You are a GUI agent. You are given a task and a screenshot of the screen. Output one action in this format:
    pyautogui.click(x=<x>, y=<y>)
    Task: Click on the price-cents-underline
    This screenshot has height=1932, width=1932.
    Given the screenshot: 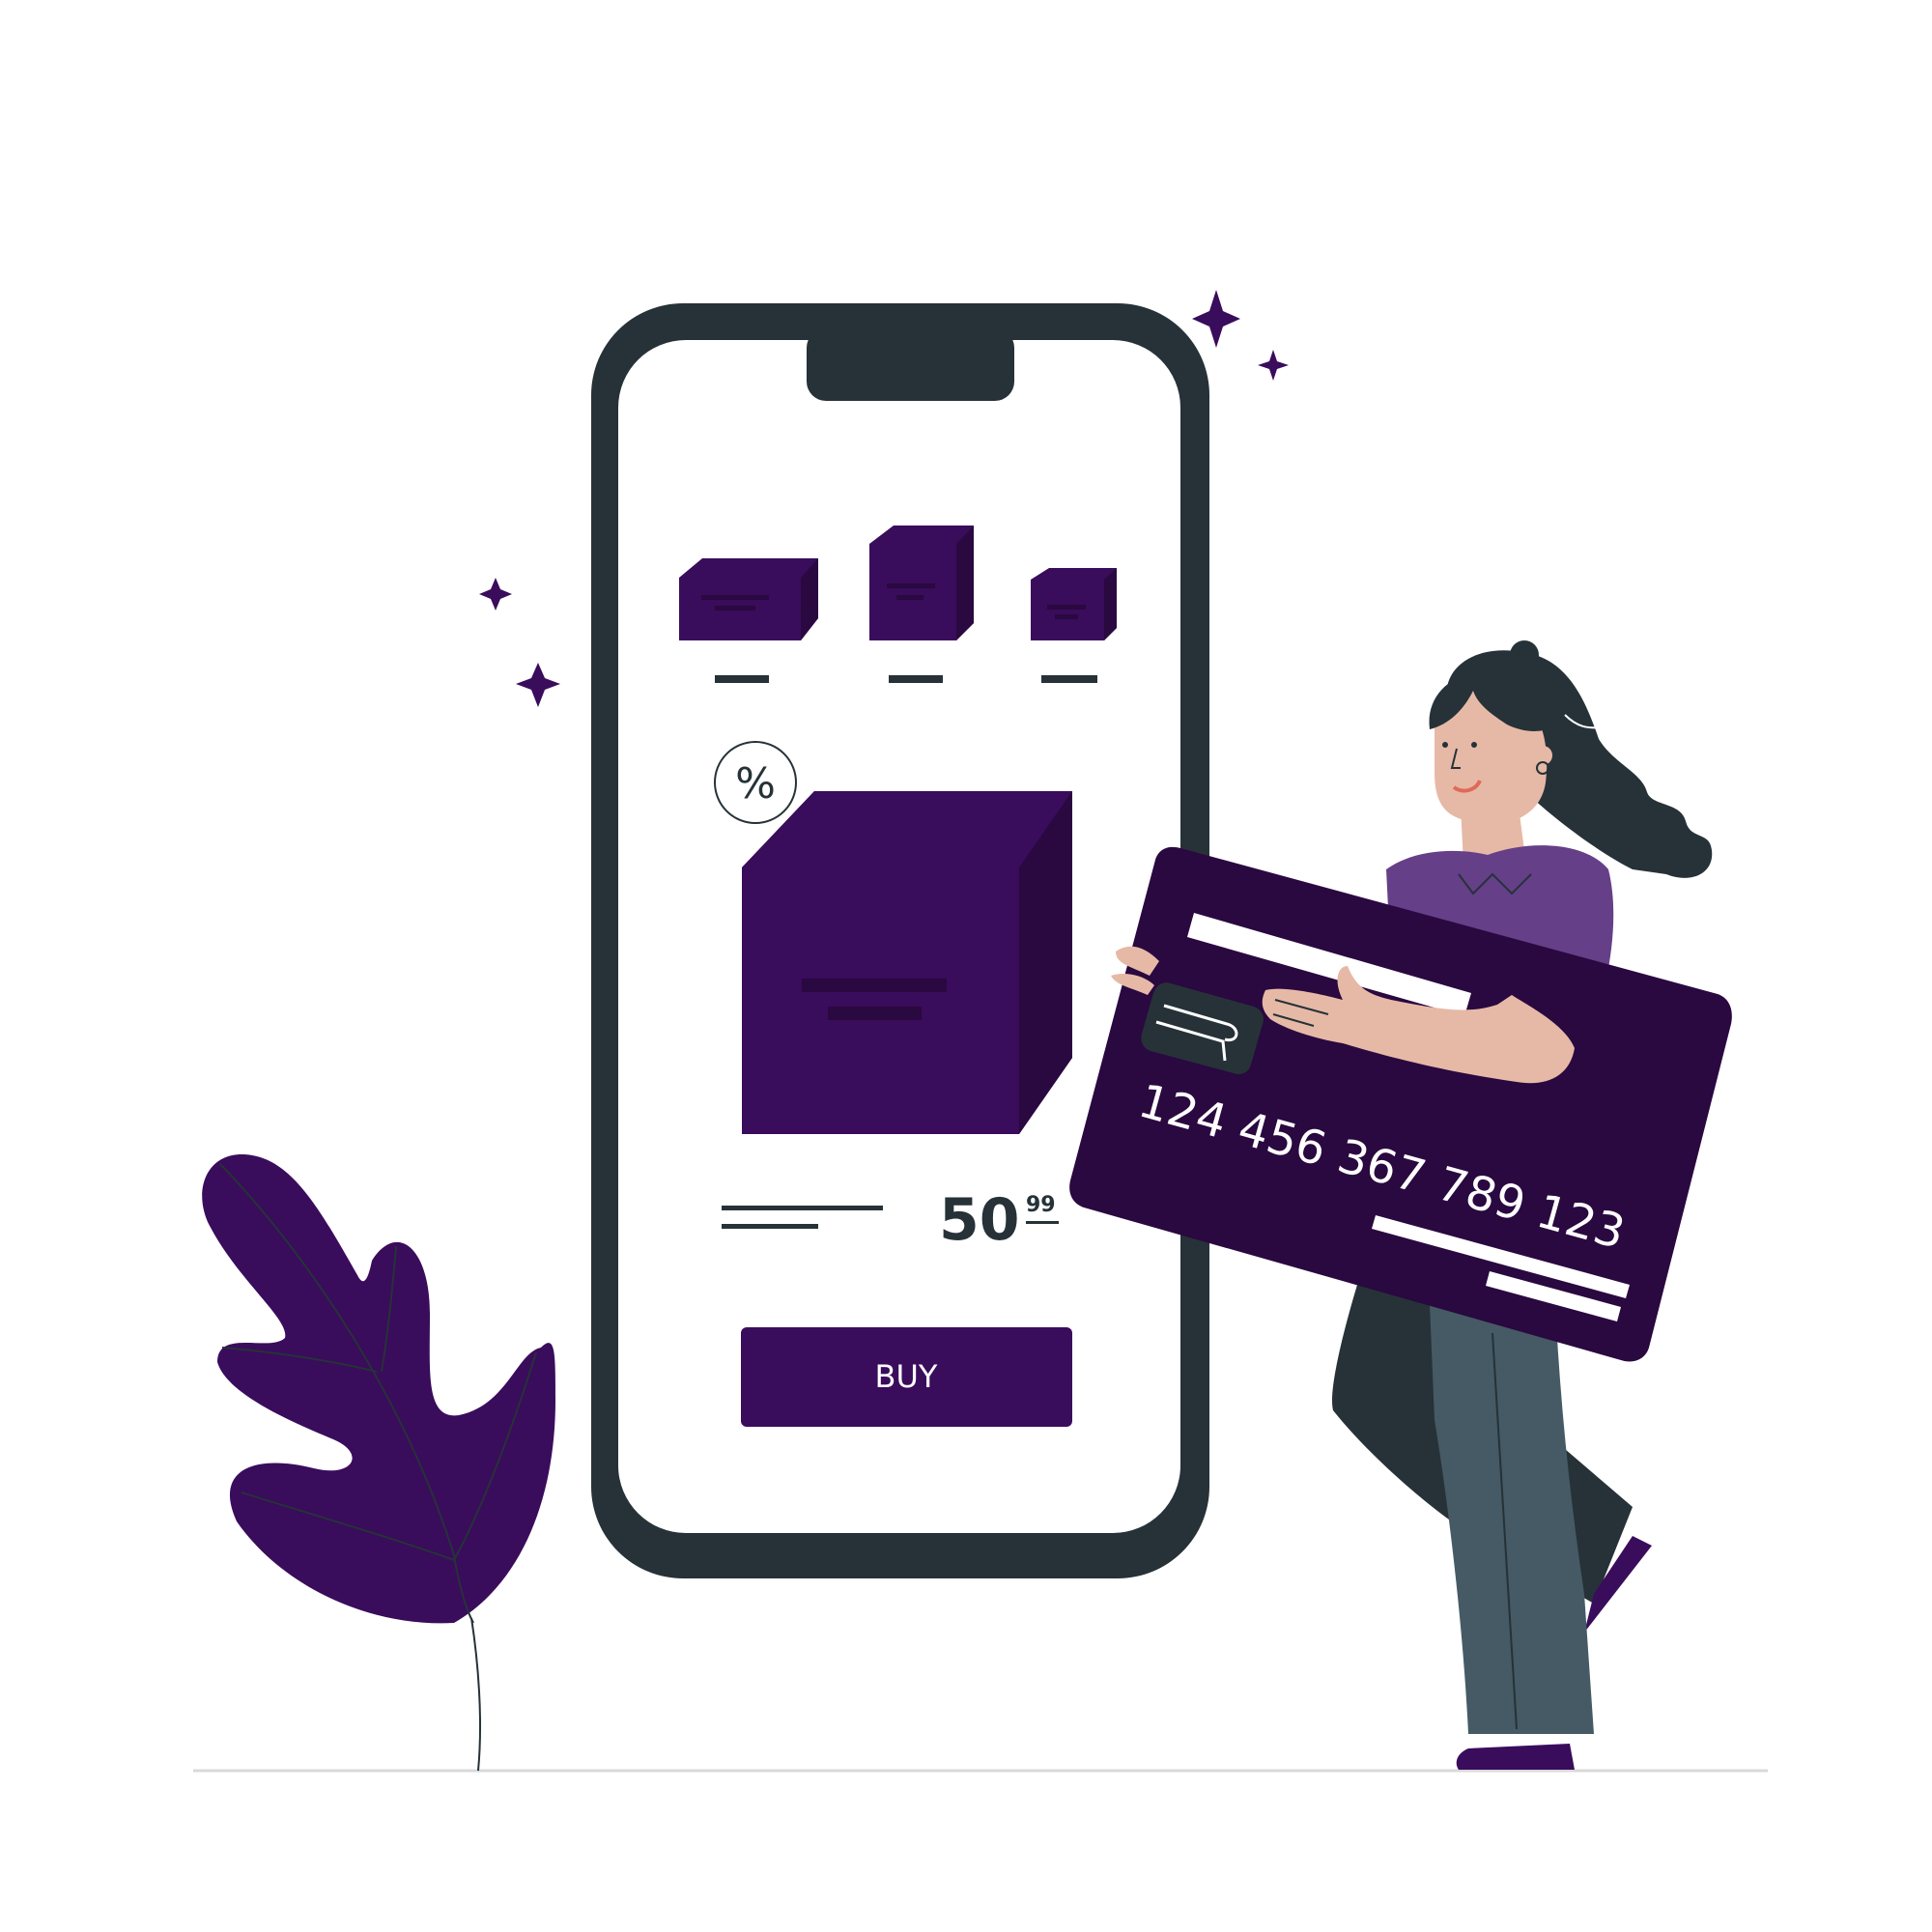 What is the action you would take?
    pyautogui.click(x=1042, y=1222)
    